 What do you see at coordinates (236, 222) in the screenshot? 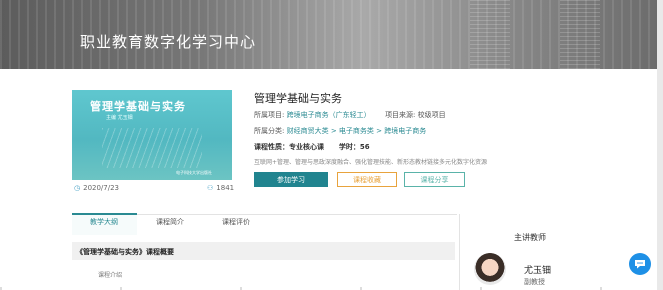
I see `tab-reviews: 课程评价` at bounding box center [236, 222].